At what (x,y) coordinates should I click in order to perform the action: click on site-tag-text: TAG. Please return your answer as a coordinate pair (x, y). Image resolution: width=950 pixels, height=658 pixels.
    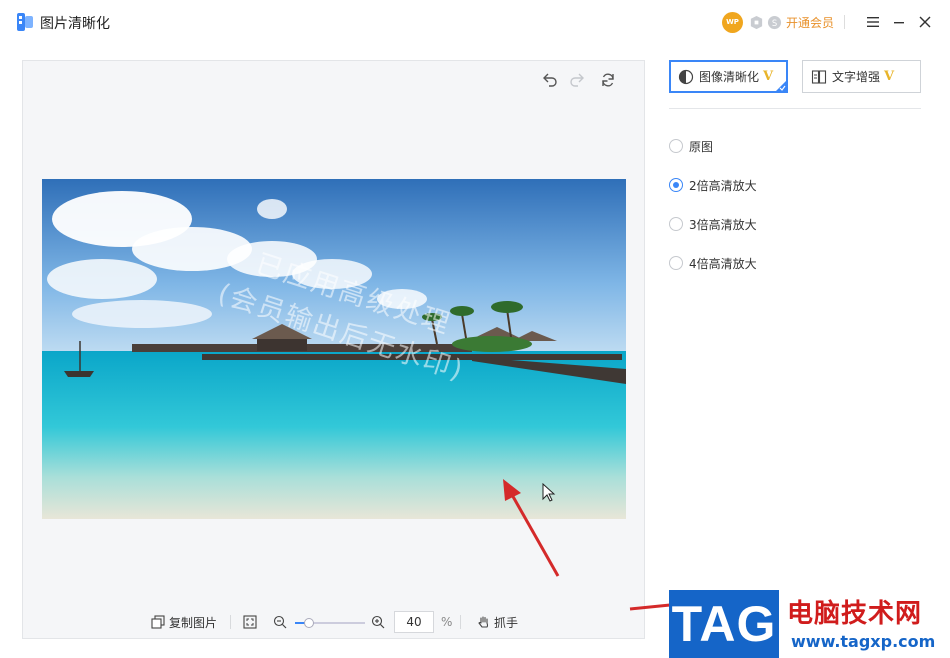
    Looking at the image, I should click on (724, 624).